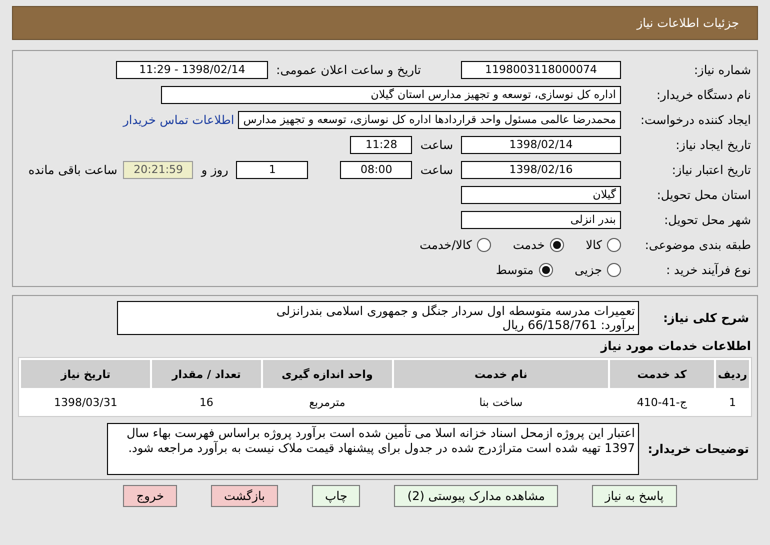  Describe the element at coordinates (150, 496) in the screenshot. I see `action-button: خروج` at that location.